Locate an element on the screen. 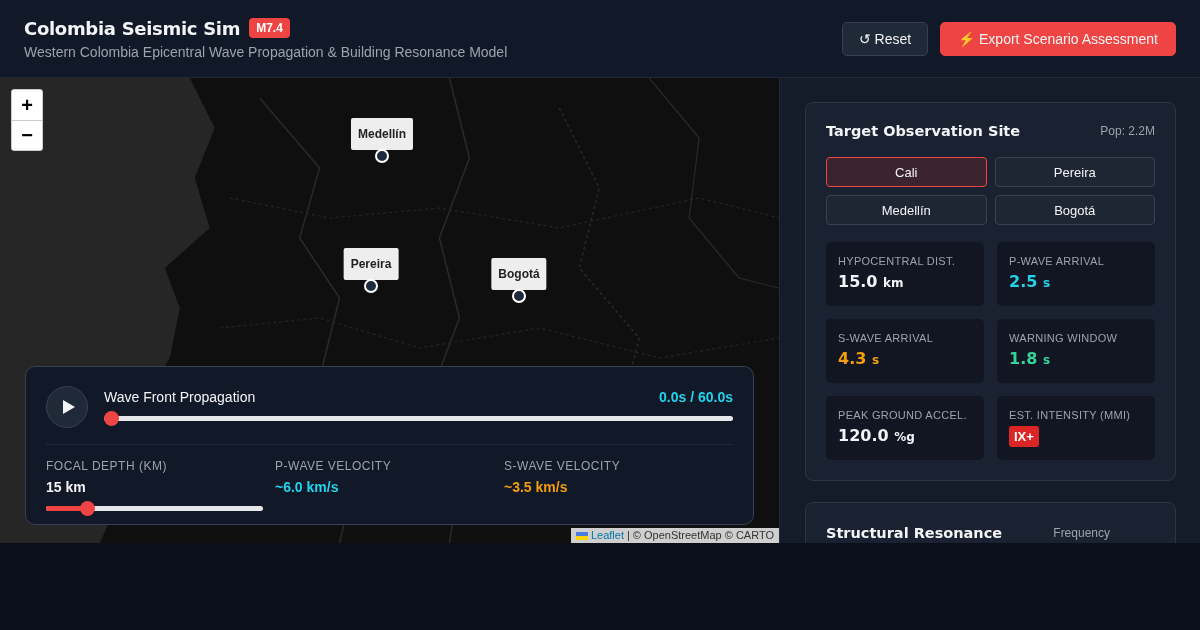  metric-value: 2.5 s is located at coordinates (1030, 281).